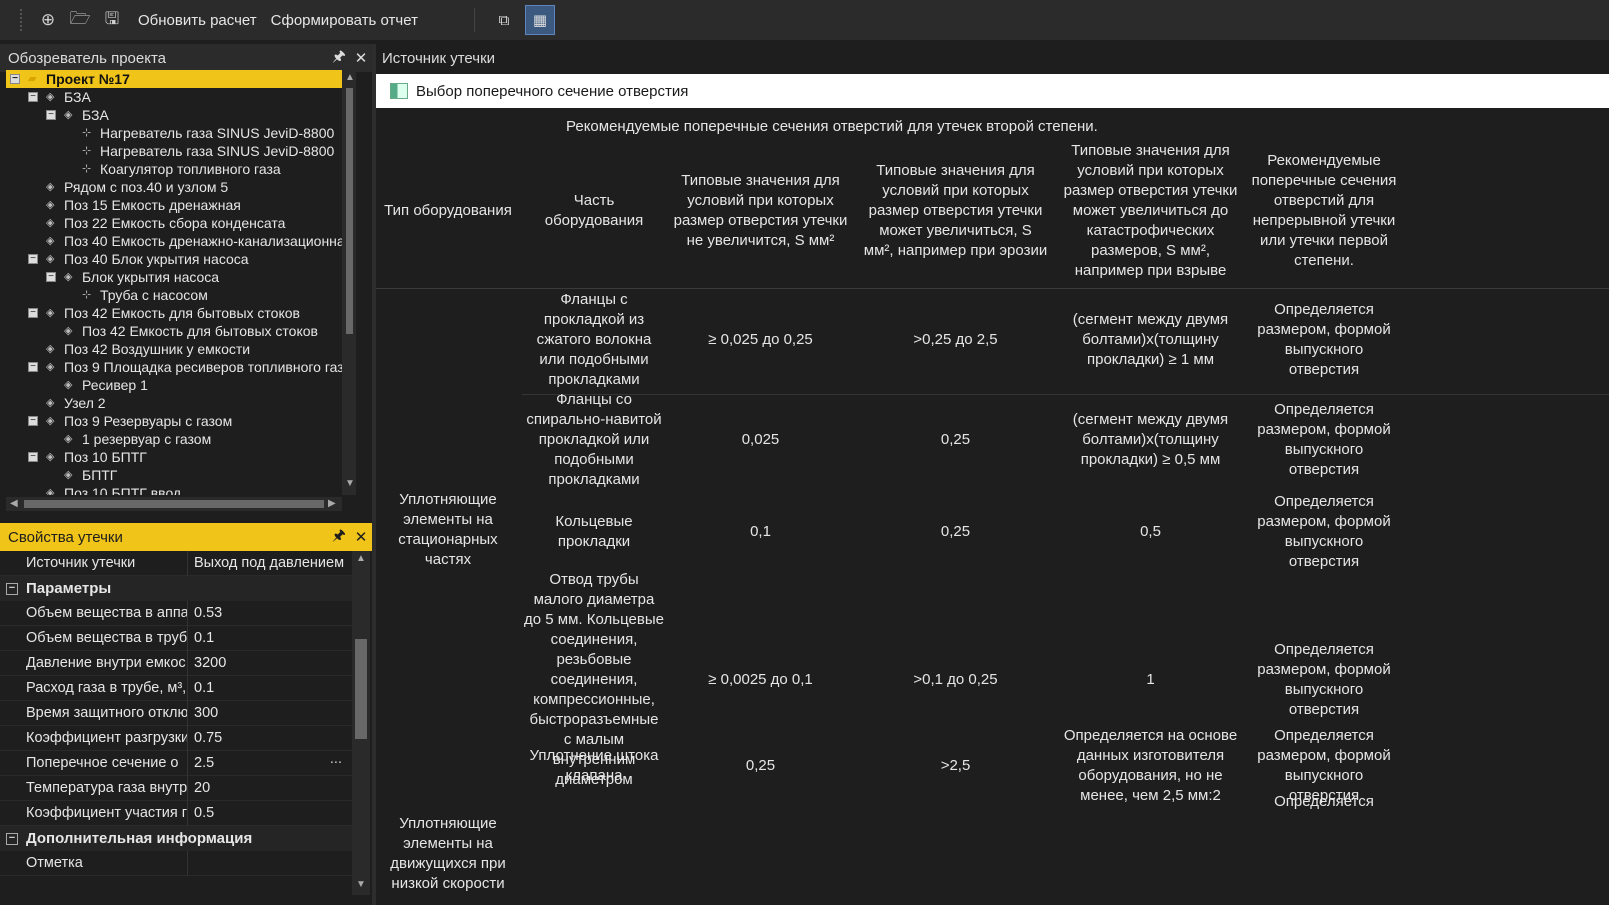 This screenshot has width=1609, height=905. What do you see at coordinates (760, 532) in the screenshot?
I see `value-cell: 0,1` at bounding box center [760, 532].